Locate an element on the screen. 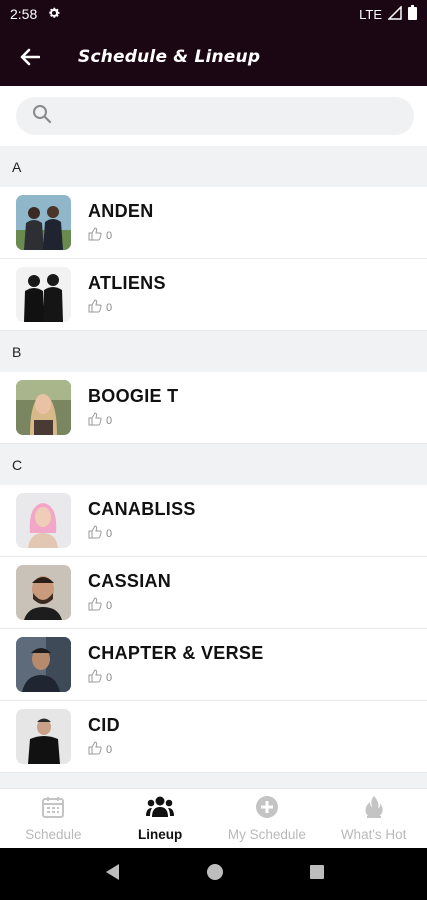  people-icon is located at coordinates (160, 809).